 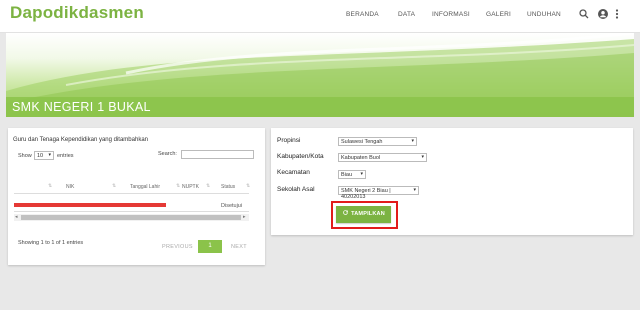 I want to click on search-input, so click(x=217, y=154).